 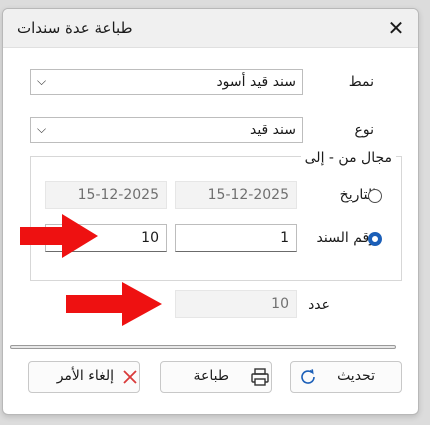 What do you see at coordinates (236, 195) in the screenshot?
I see `date-from-field: 15-12-2025` at bounding box center [236, 195].